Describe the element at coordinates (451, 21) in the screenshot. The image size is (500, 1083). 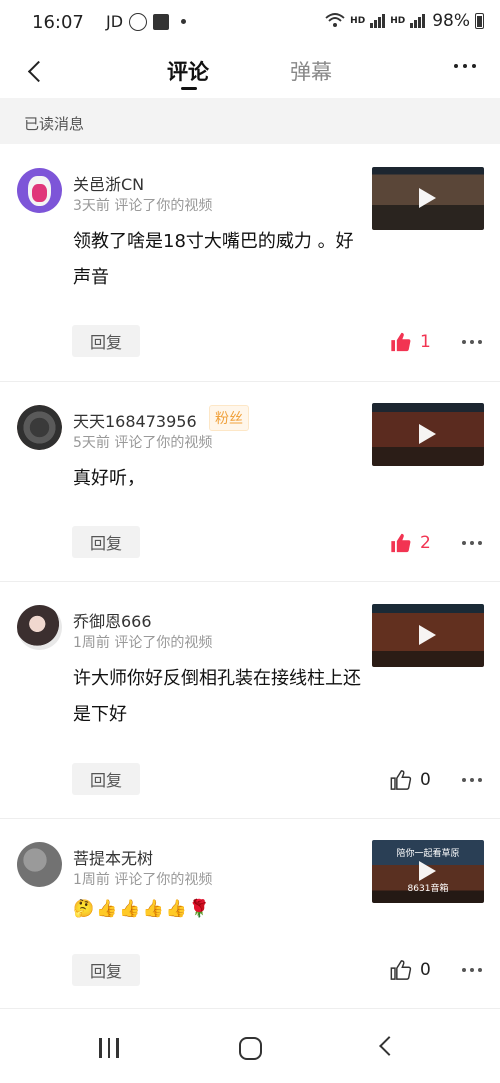
I see `battery-percent: 98%` at that location.